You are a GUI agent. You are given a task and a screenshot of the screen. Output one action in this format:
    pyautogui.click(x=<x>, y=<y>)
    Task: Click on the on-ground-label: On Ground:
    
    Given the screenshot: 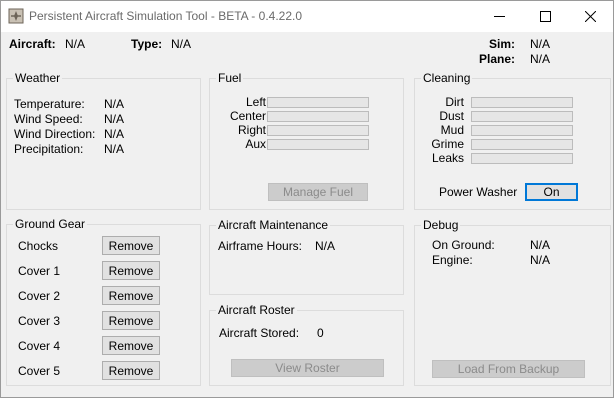 What is the action you would take?
    pyautogui.click(x=463, y=245)
    